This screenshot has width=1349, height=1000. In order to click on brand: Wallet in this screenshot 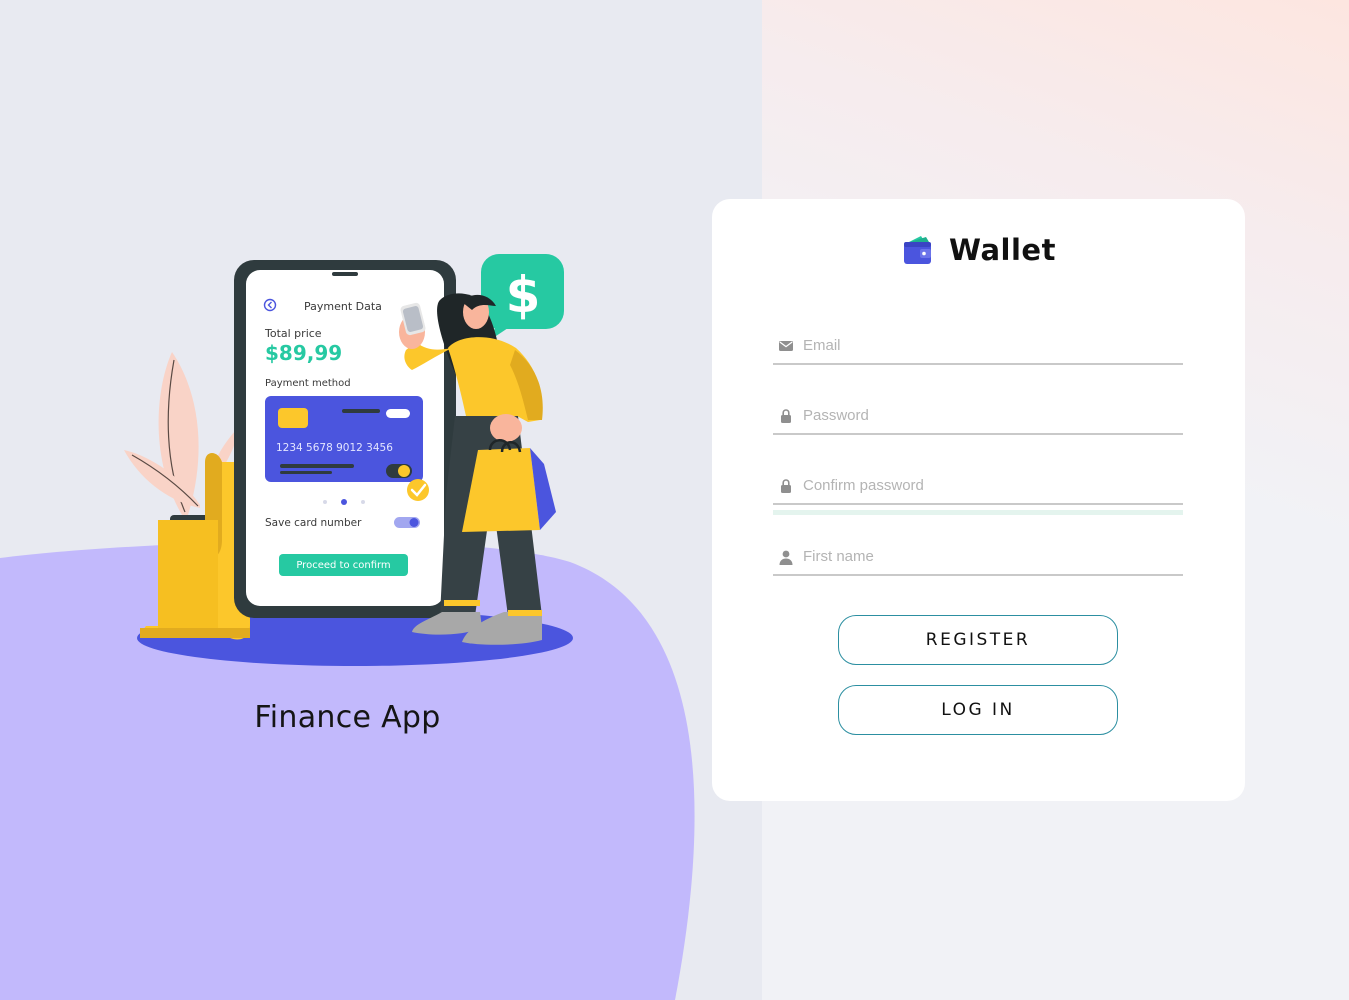, I will do `click(978, 250)`.